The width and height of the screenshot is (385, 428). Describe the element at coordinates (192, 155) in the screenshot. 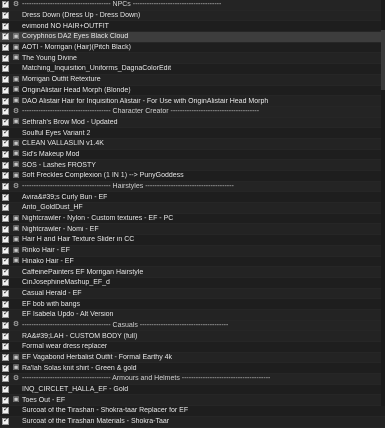

I see `mod-row: ✓ ▣ Sid's Makeup Mod` at that location.